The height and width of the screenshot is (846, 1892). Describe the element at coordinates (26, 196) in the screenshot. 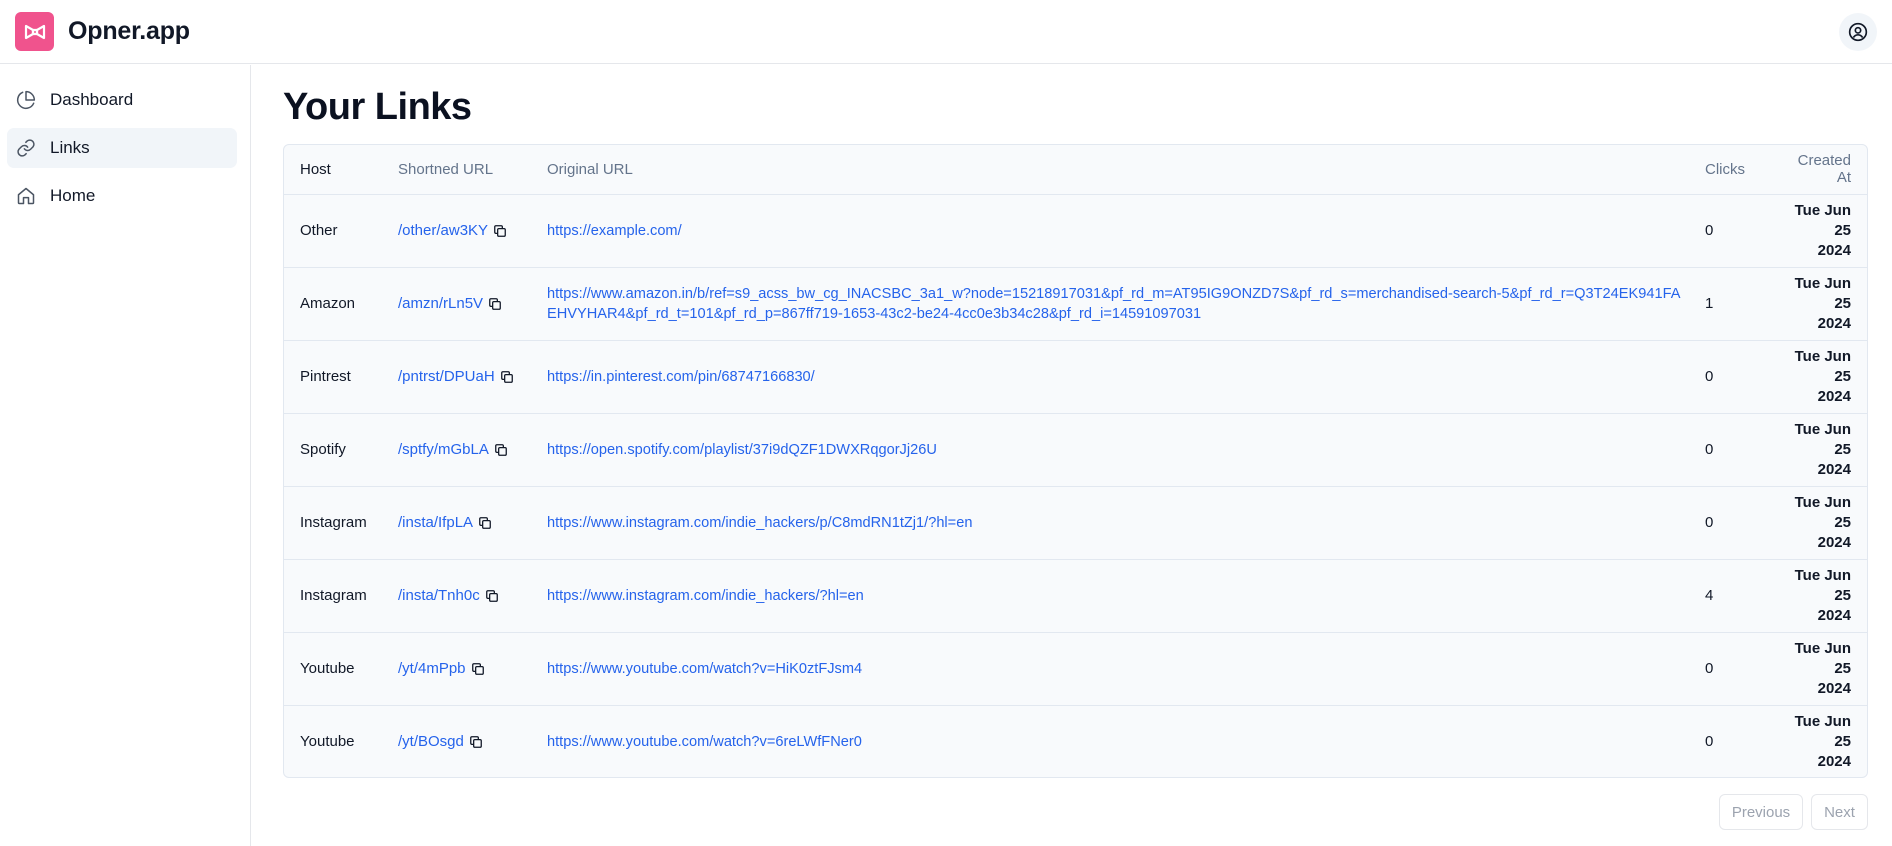

I see `home-icon` at that location.